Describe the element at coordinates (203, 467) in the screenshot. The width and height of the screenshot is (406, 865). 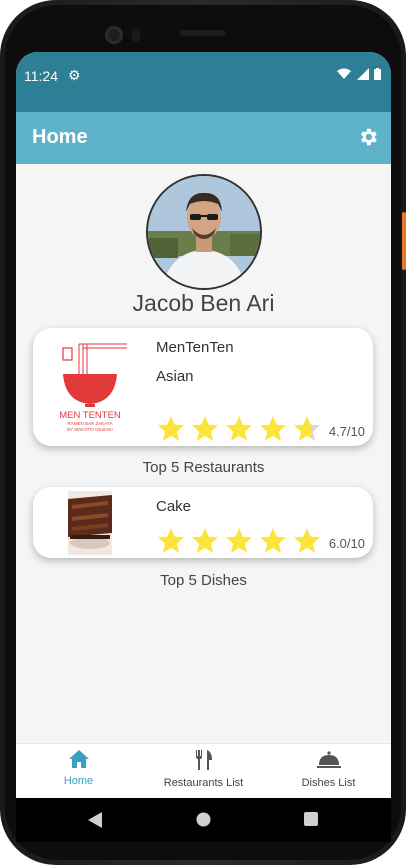
I see `top-restaurants-label: Top 5 Restaurants` at that location.